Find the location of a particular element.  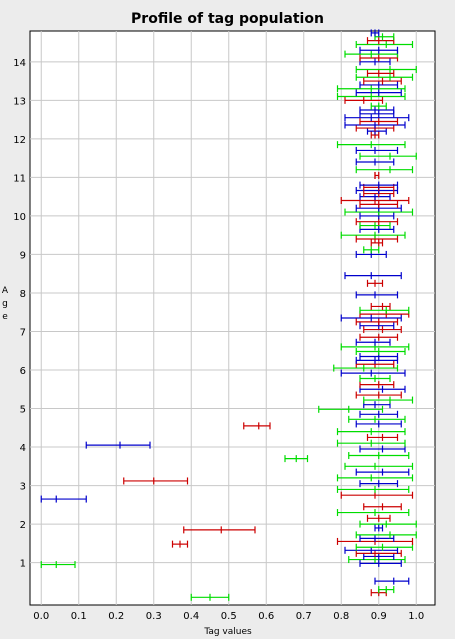

y-tick-label: 13 is located at coordinates (19, 101).